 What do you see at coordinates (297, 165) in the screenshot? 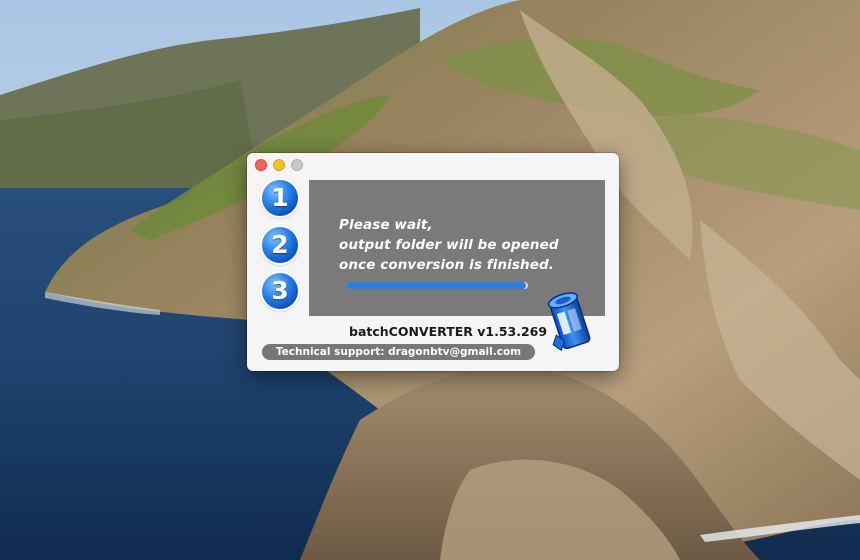
I see `zoom-button-icon` at bounding box center [297, 165].